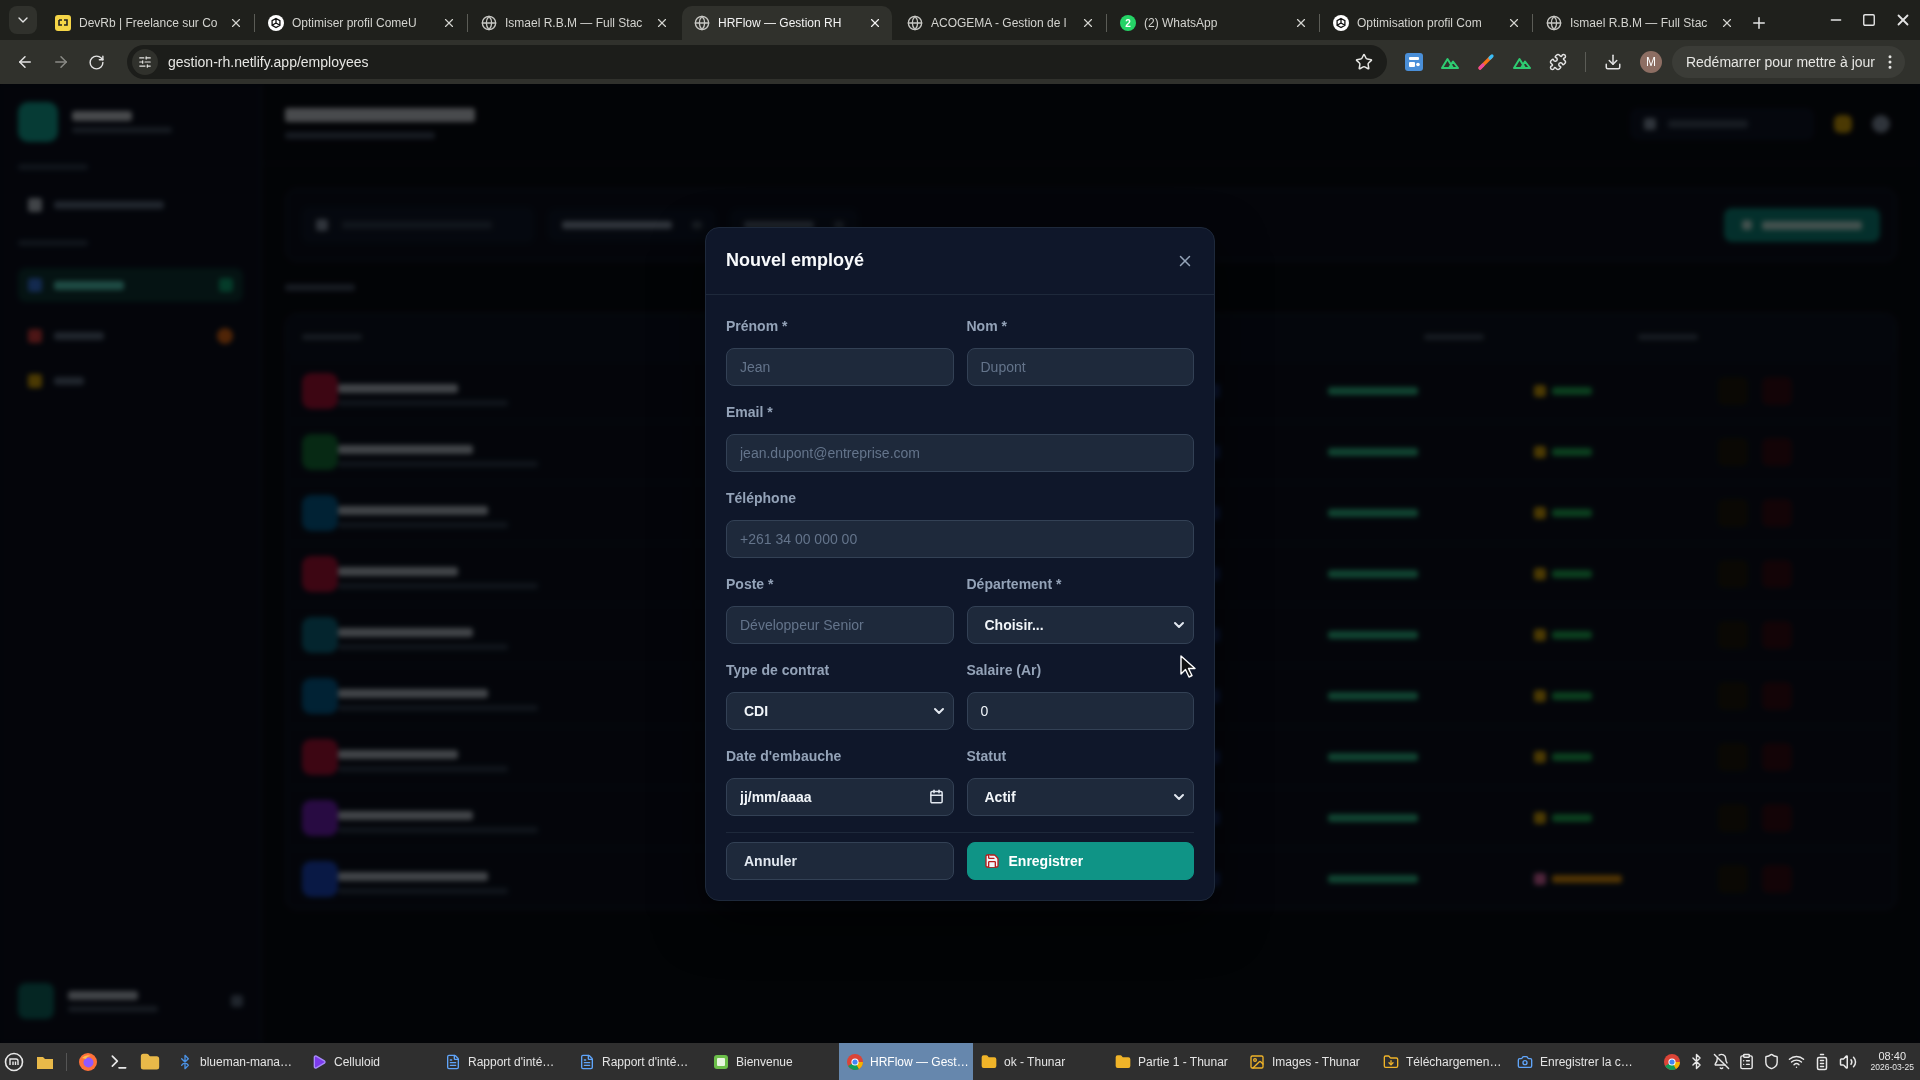  What do you see at coordinates (1040, 1061) in the screenshot?
I see `taskbar-window-button: ok - Thunar` at bounding box center [1040, 1061].